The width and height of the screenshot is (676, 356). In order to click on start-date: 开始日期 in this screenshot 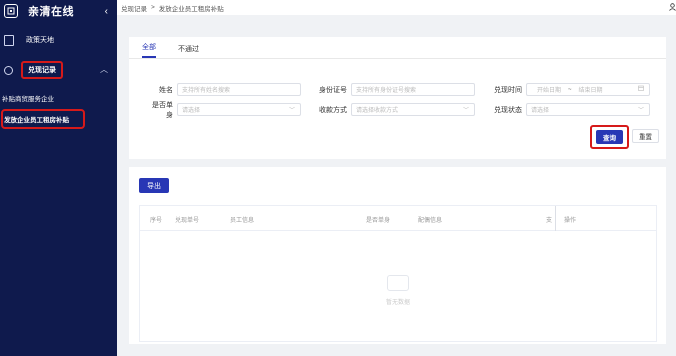, I will do `click(549, 91)`.